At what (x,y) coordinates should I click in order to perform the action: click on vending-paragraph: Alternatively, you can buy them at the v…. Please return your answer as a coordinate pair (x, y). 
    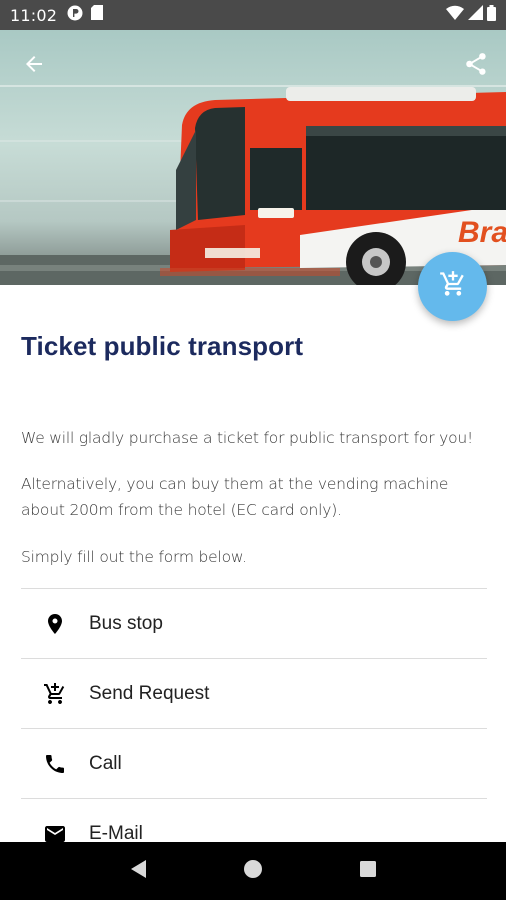
    Looking at the image, I should click on (235, 497).